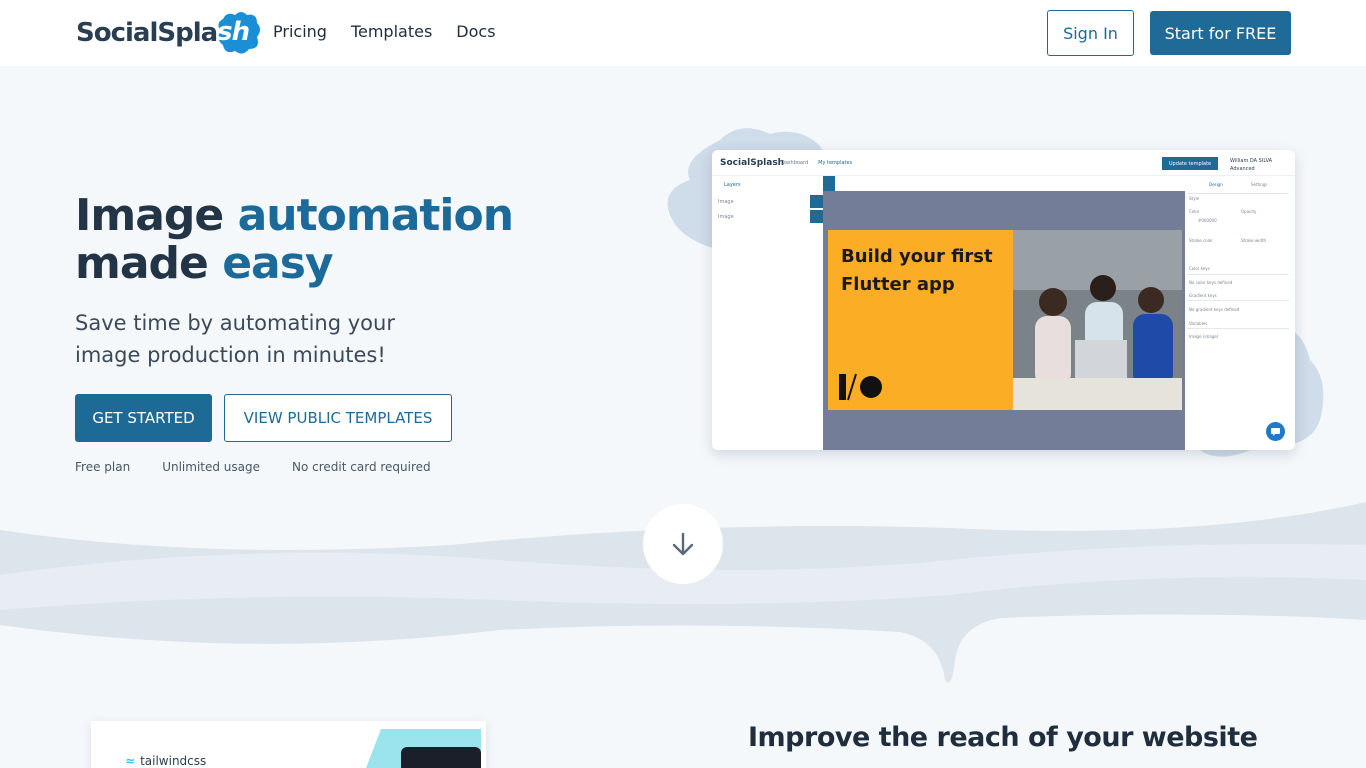  Describe the element at coordinates (1220, 33) in the screenshot. I see `start-free-button: Start for FREE` at that location.